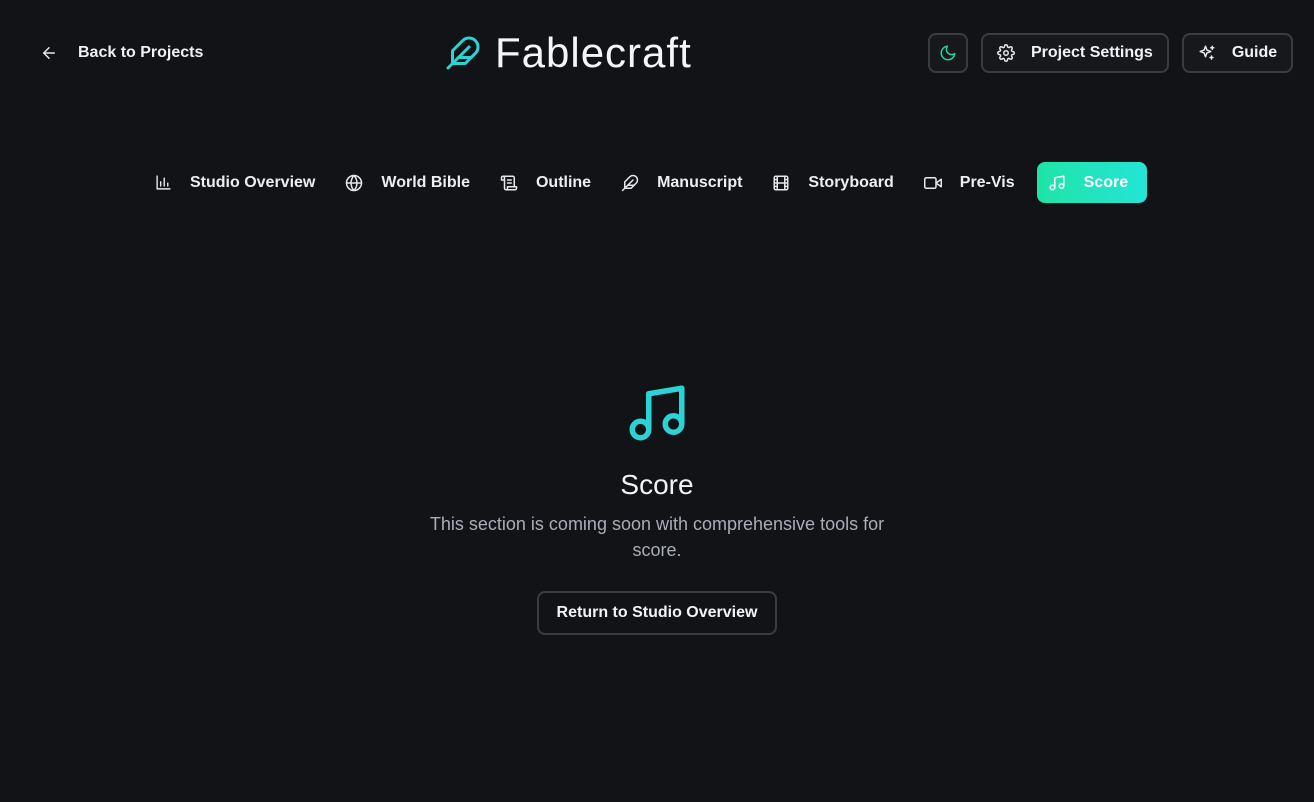  Describe the element at coordinates (657, 484) in the screenshot. I see `section-title: Score` at that location.